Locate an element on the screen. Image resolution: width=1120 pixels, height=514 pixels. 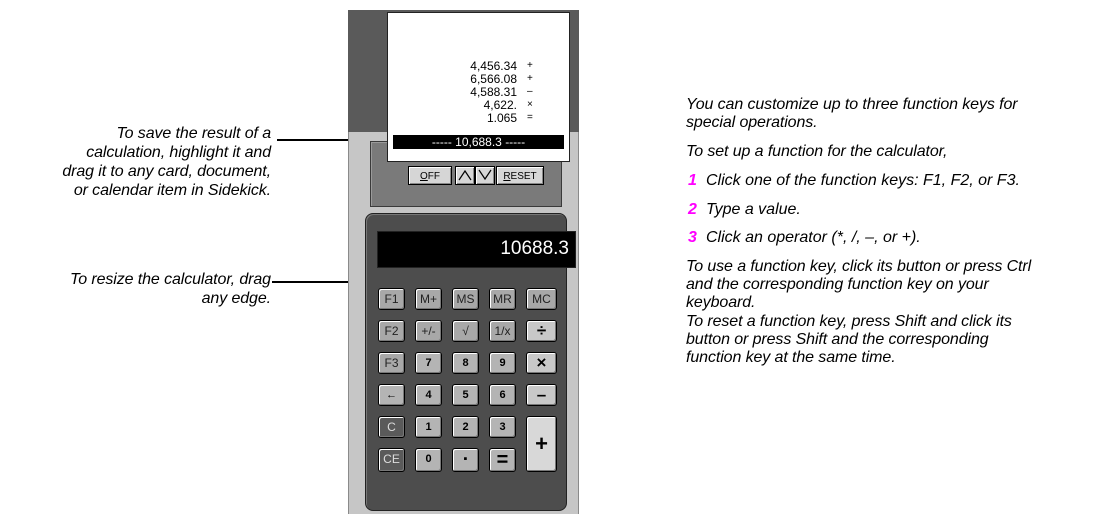
square-root-key: √ is located at coordinates (465, 331).